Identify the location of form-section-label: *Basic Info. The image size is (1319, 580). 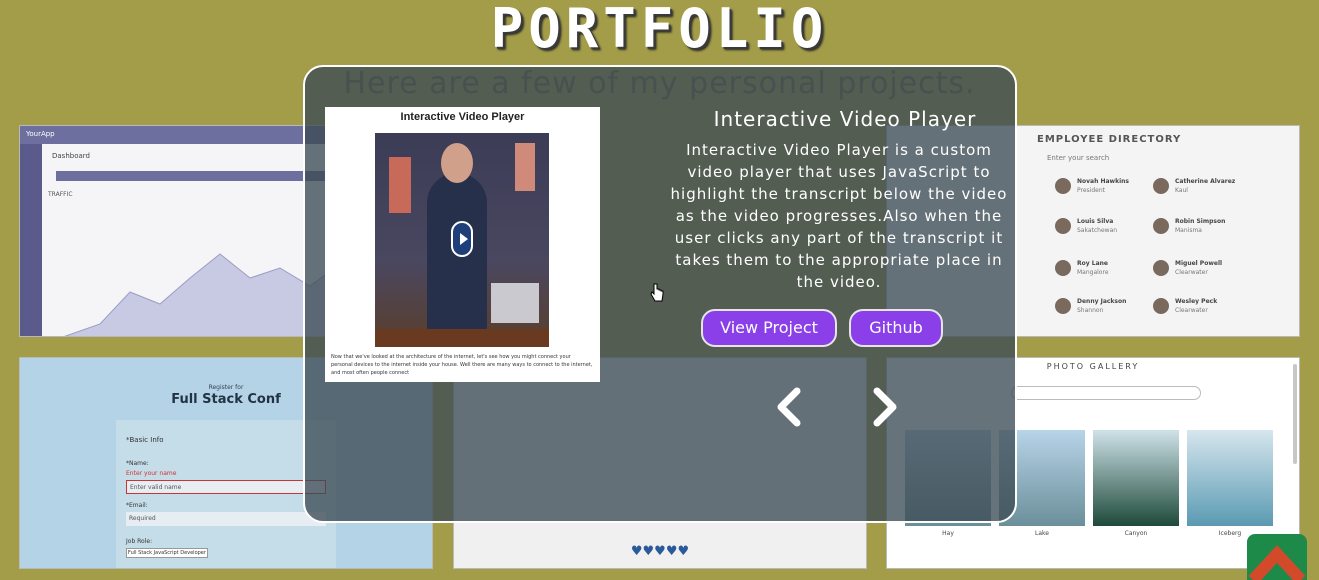
(145, 440).